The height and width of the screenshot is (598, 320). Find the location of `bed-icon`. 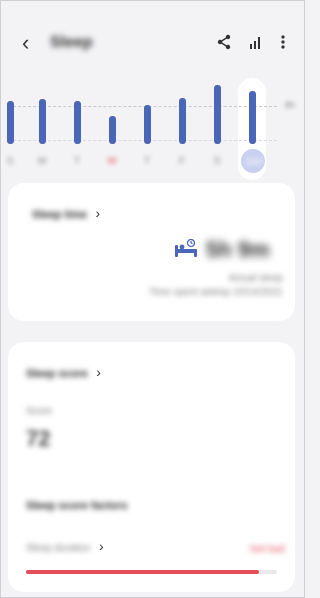

bed-icon is located at coordinates (186, 248).